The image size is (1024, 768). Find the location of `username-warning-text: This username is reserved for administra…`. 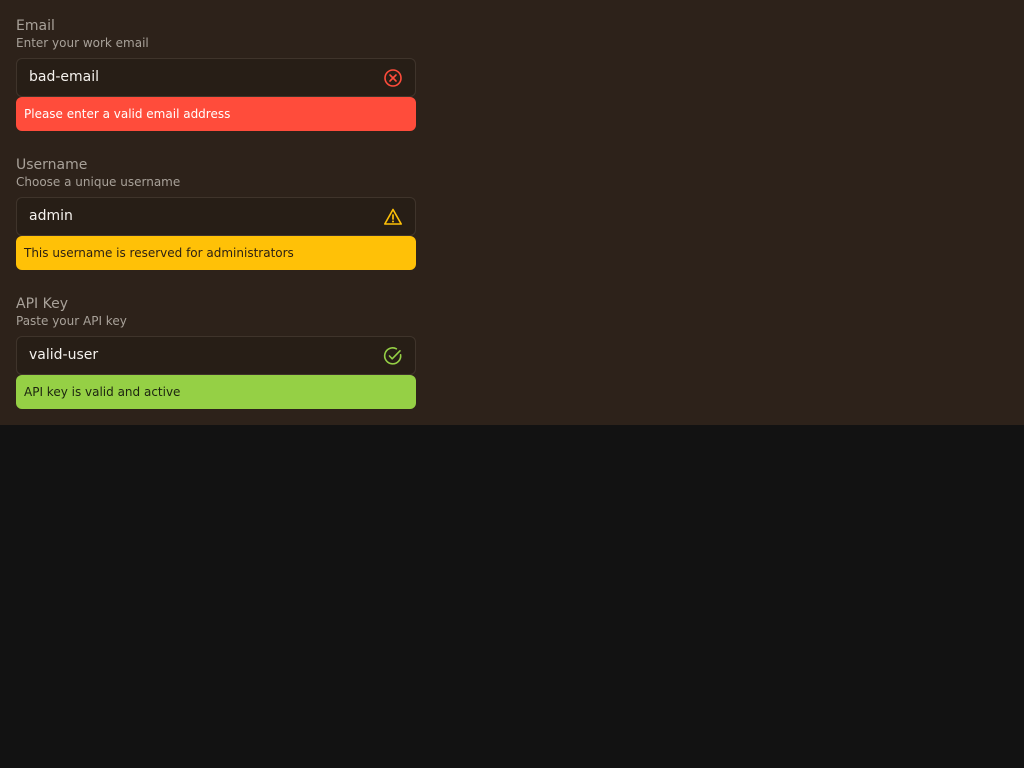

username-warning-text: This username is reserved for administra… is located at coordinates (159, 253).